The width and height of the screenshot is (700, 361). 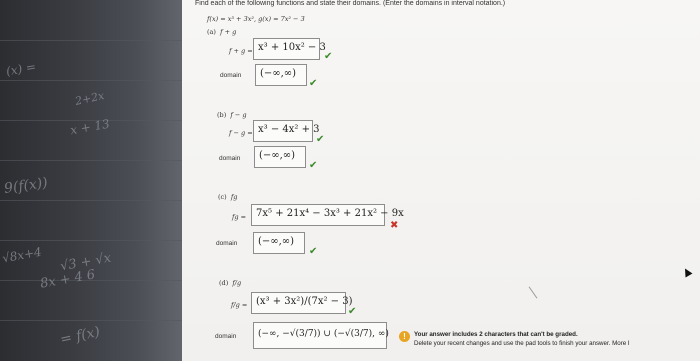 I want to click on part-a-answer-check-icon: ✔, so click(x=328, y=56).